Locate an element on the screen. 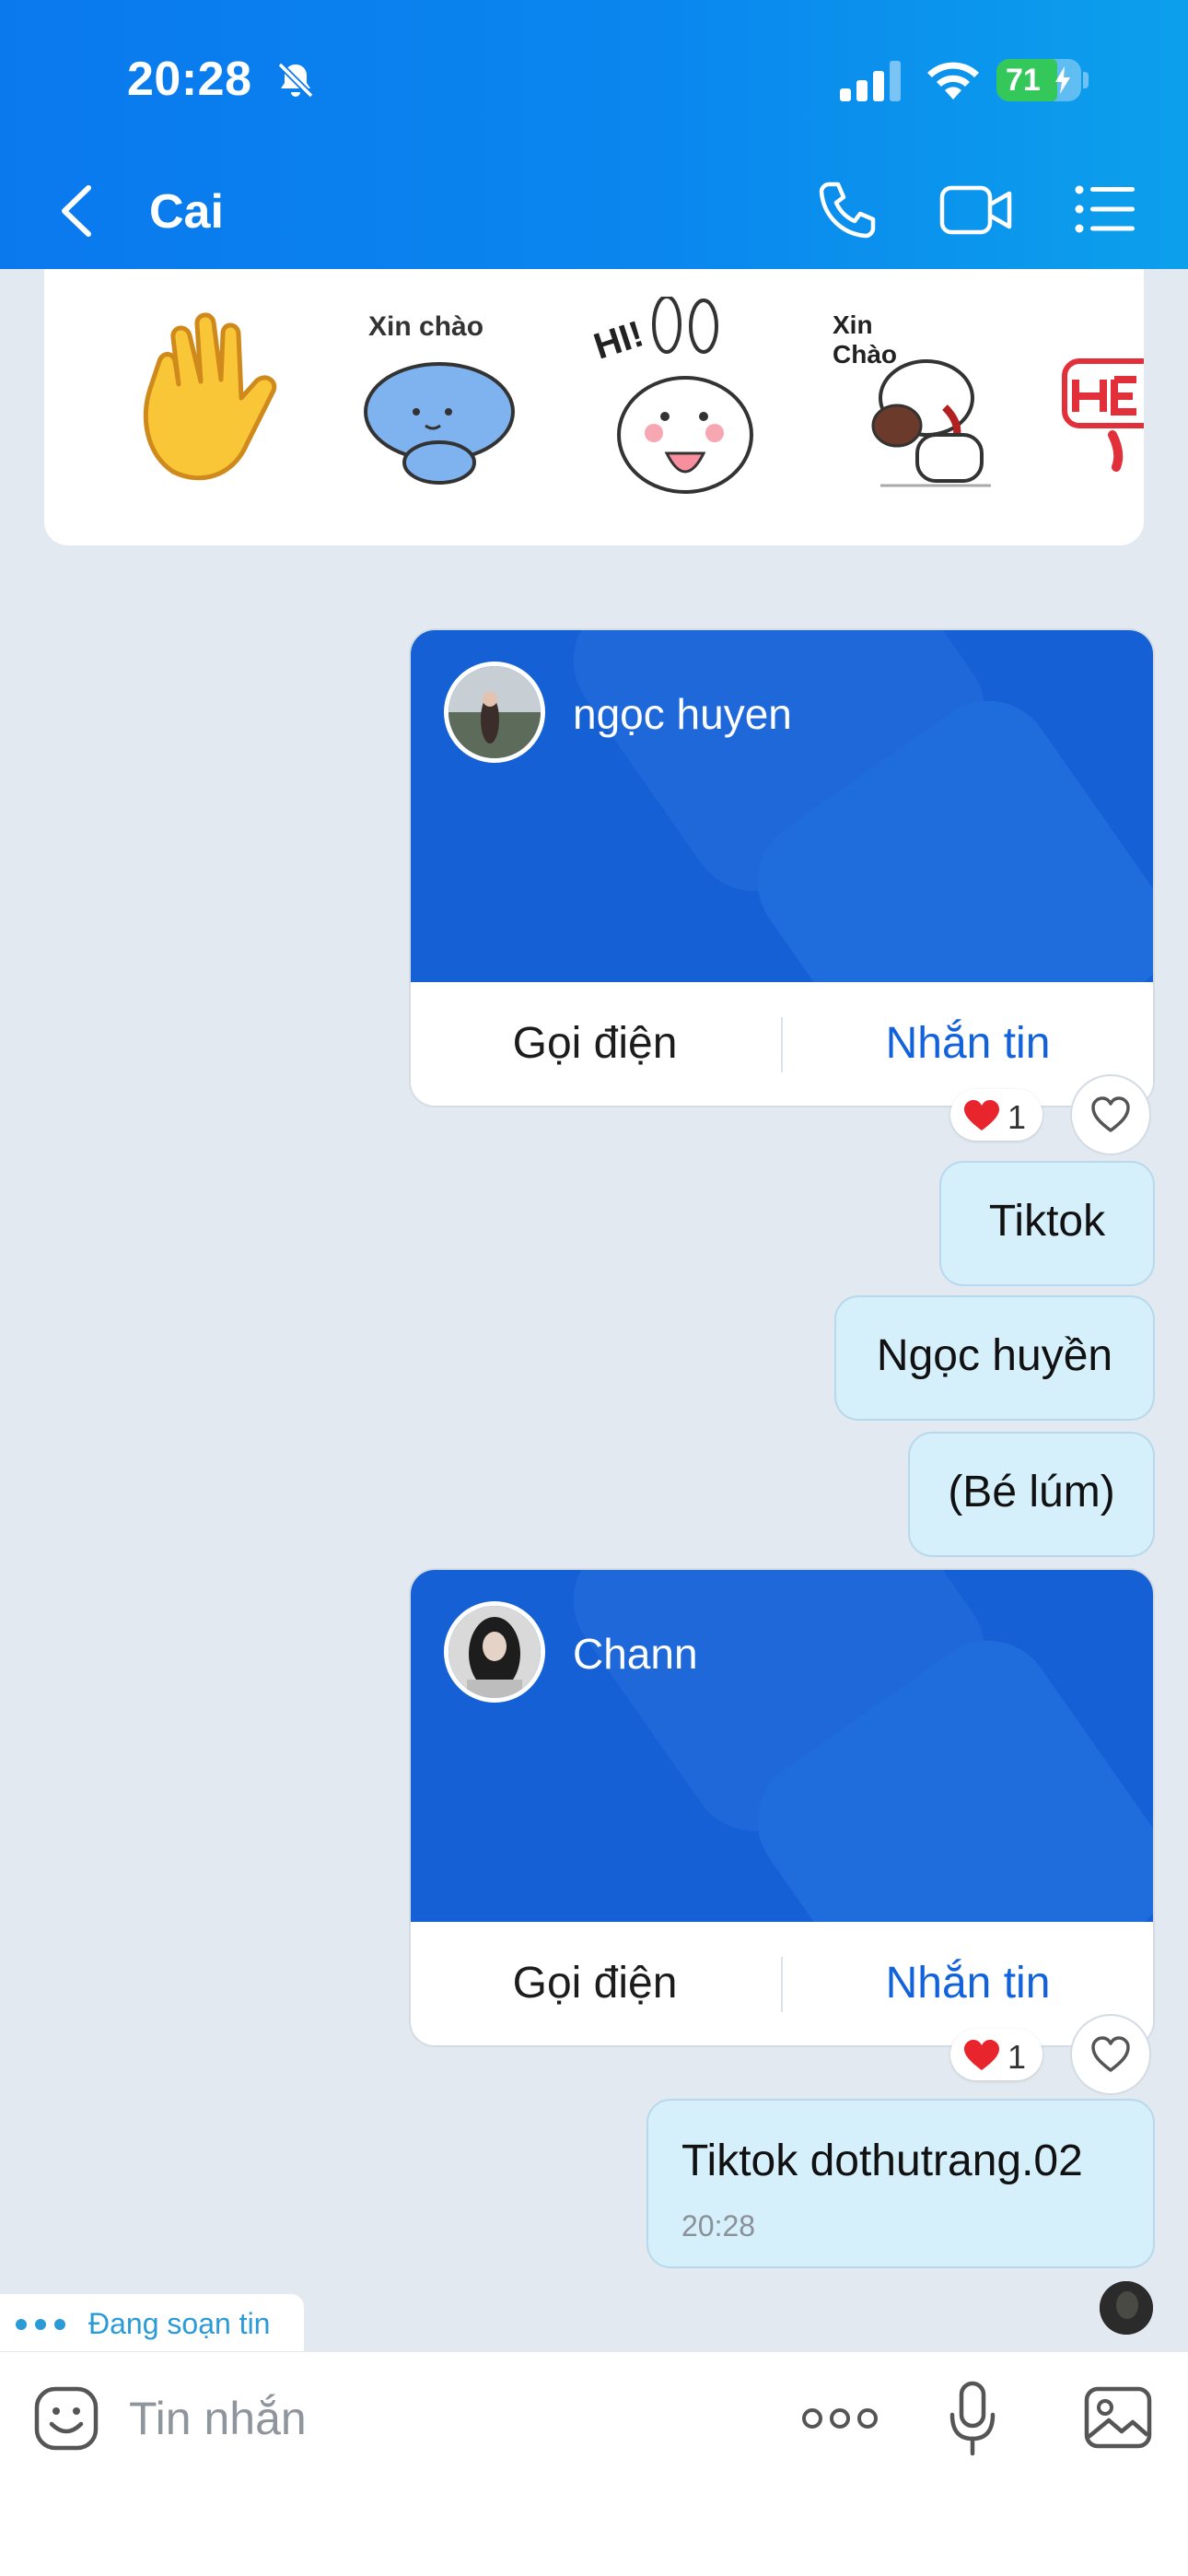 The height and width of the screenshot is (2576, 1188). sticker-suggestions: Xin chào HI! Xin Chào is located at coordinates (594, 407).